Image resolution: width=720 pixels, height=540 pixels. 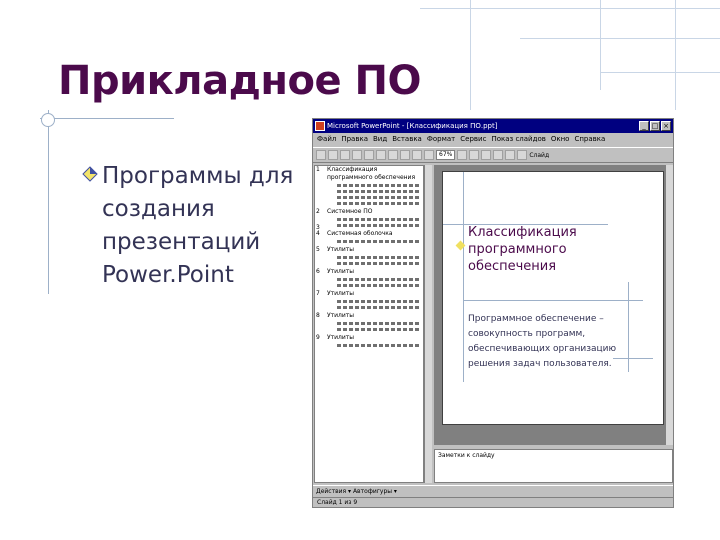 What do you see at coordinates (405, 155) in the screenshot?
I see `paste-icon` at bounding box center [405, 155].